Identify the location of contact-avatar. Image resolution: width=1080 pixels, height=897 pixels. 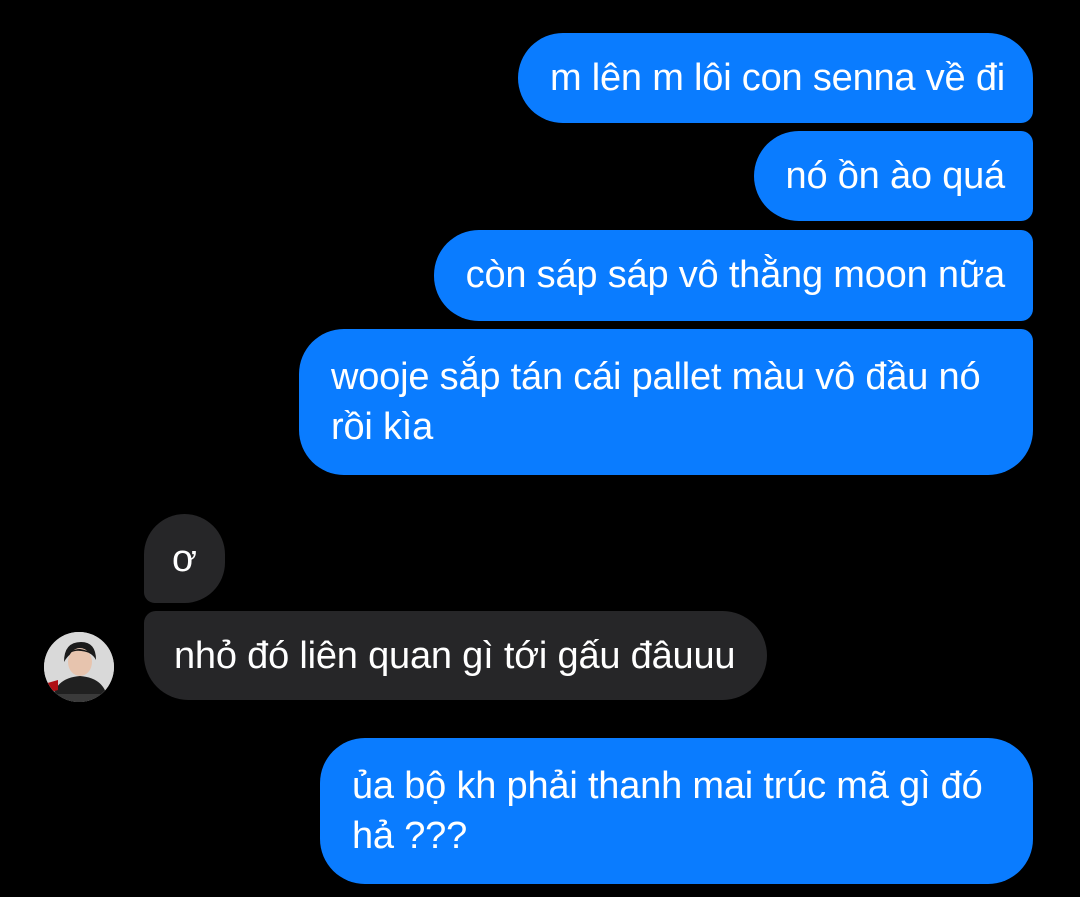
(79, 667).